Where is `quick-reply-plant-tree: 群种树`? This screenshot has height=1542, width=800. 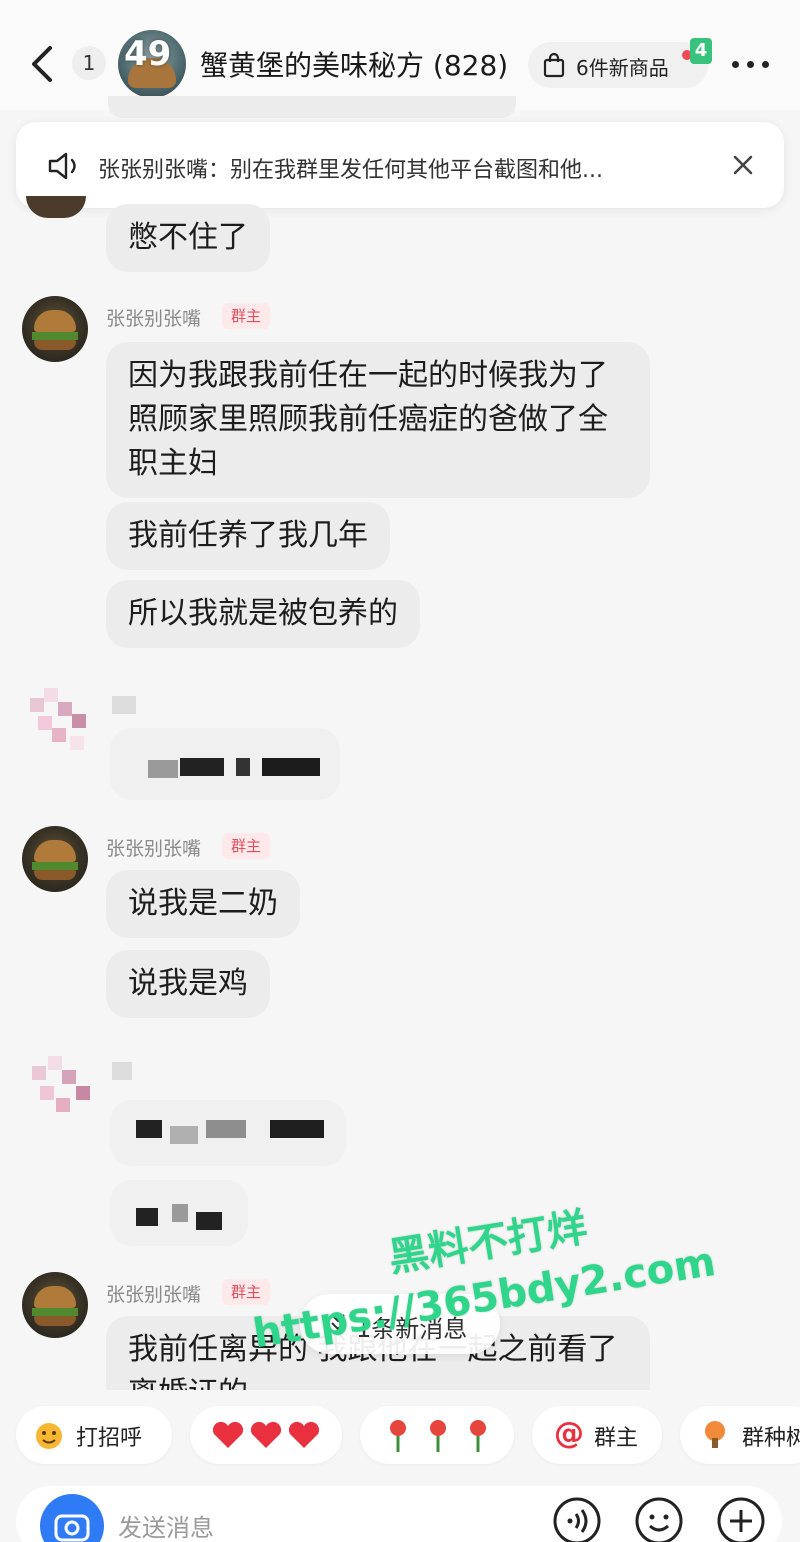
quick-reply-plant-tree: 群种树 is located at coordinates (740, 1435).